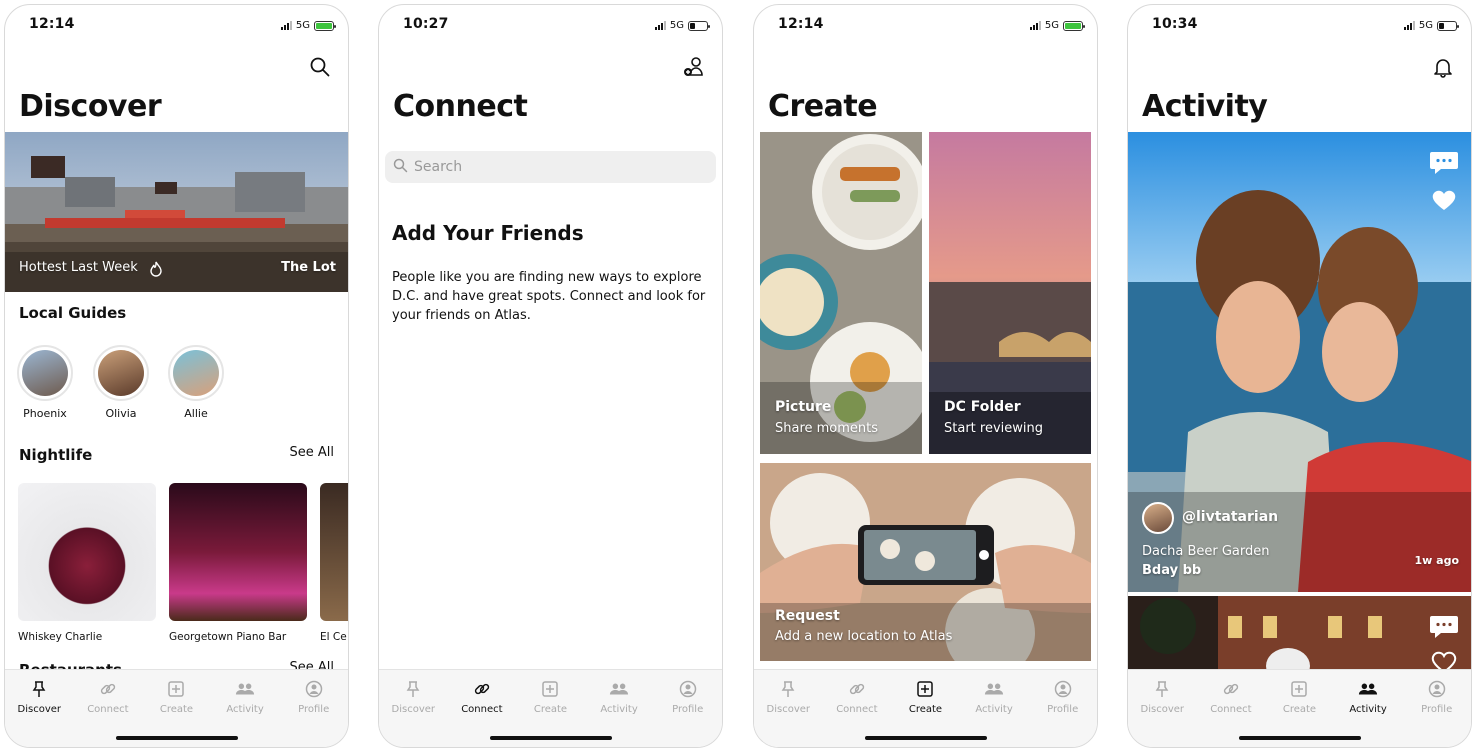 The width and height of the screenshot is (1474, 750). What do you see at coordinates (694, 67) in the screenshot?
I see `add-friend-icon` at bounding box center [694, 67].